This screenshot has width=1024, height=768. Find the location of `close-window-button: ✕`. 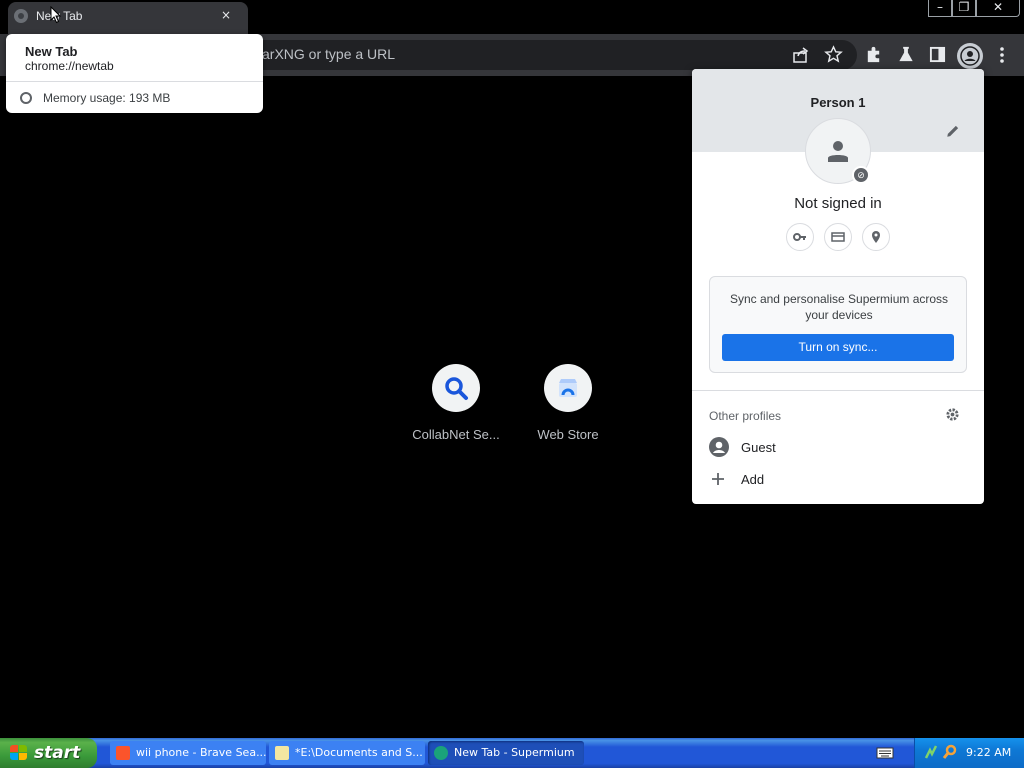

close-window-button: ✕ is located at coordinates (998, 8).